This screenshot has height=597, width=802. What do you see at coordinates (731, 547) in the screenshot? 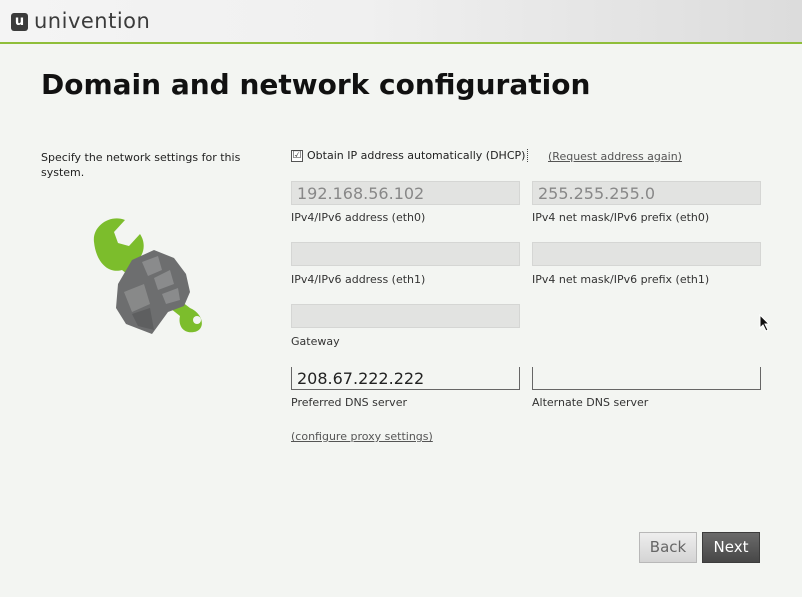
I see `next-button: Next` at bounding box center [731, 547].